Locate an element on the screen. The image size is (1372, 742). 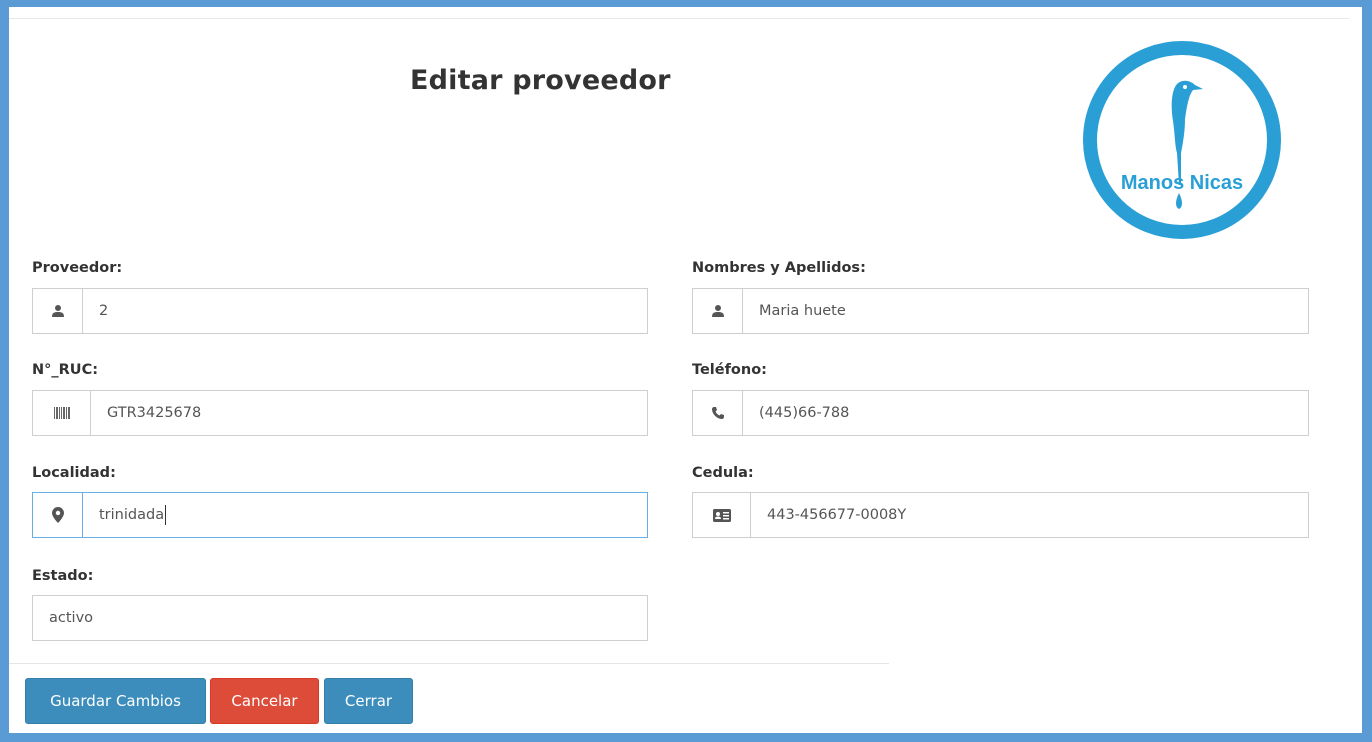
text-caret is located at coordinates (166, 515).